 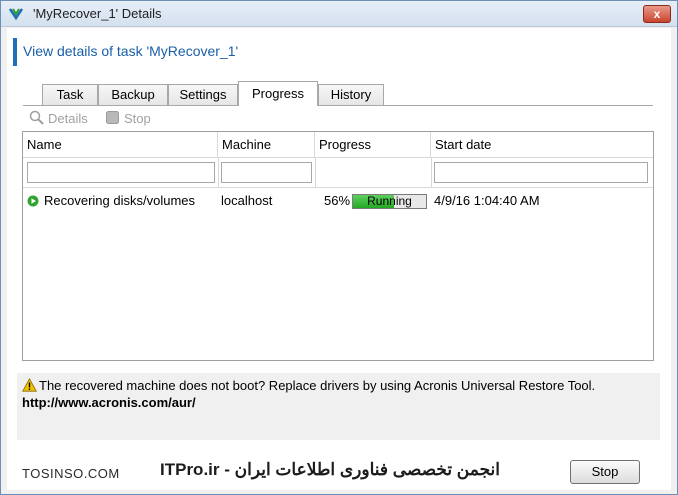 I want to click on details-button: Details, so click(x=68, y=118).